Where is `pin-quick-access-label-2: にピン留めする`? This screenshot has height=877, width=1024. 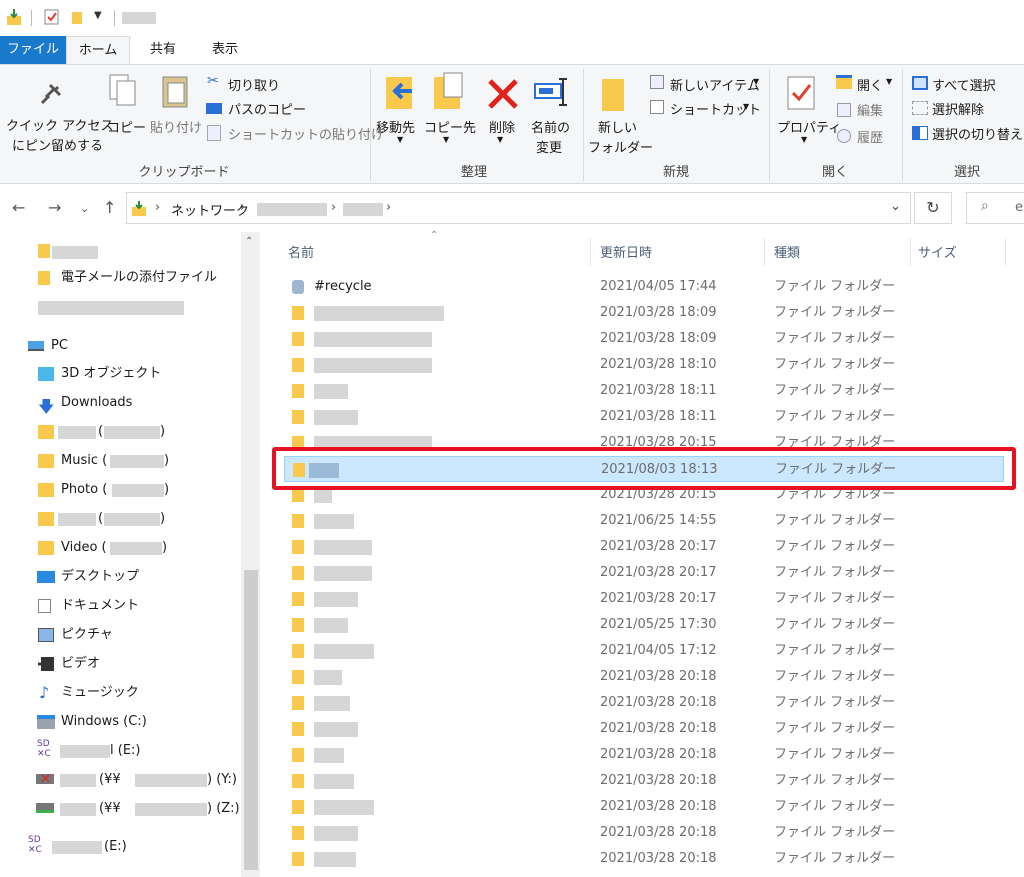
pin-quick-access-label-2: にピン留めする is located at coordinates (57, 144).